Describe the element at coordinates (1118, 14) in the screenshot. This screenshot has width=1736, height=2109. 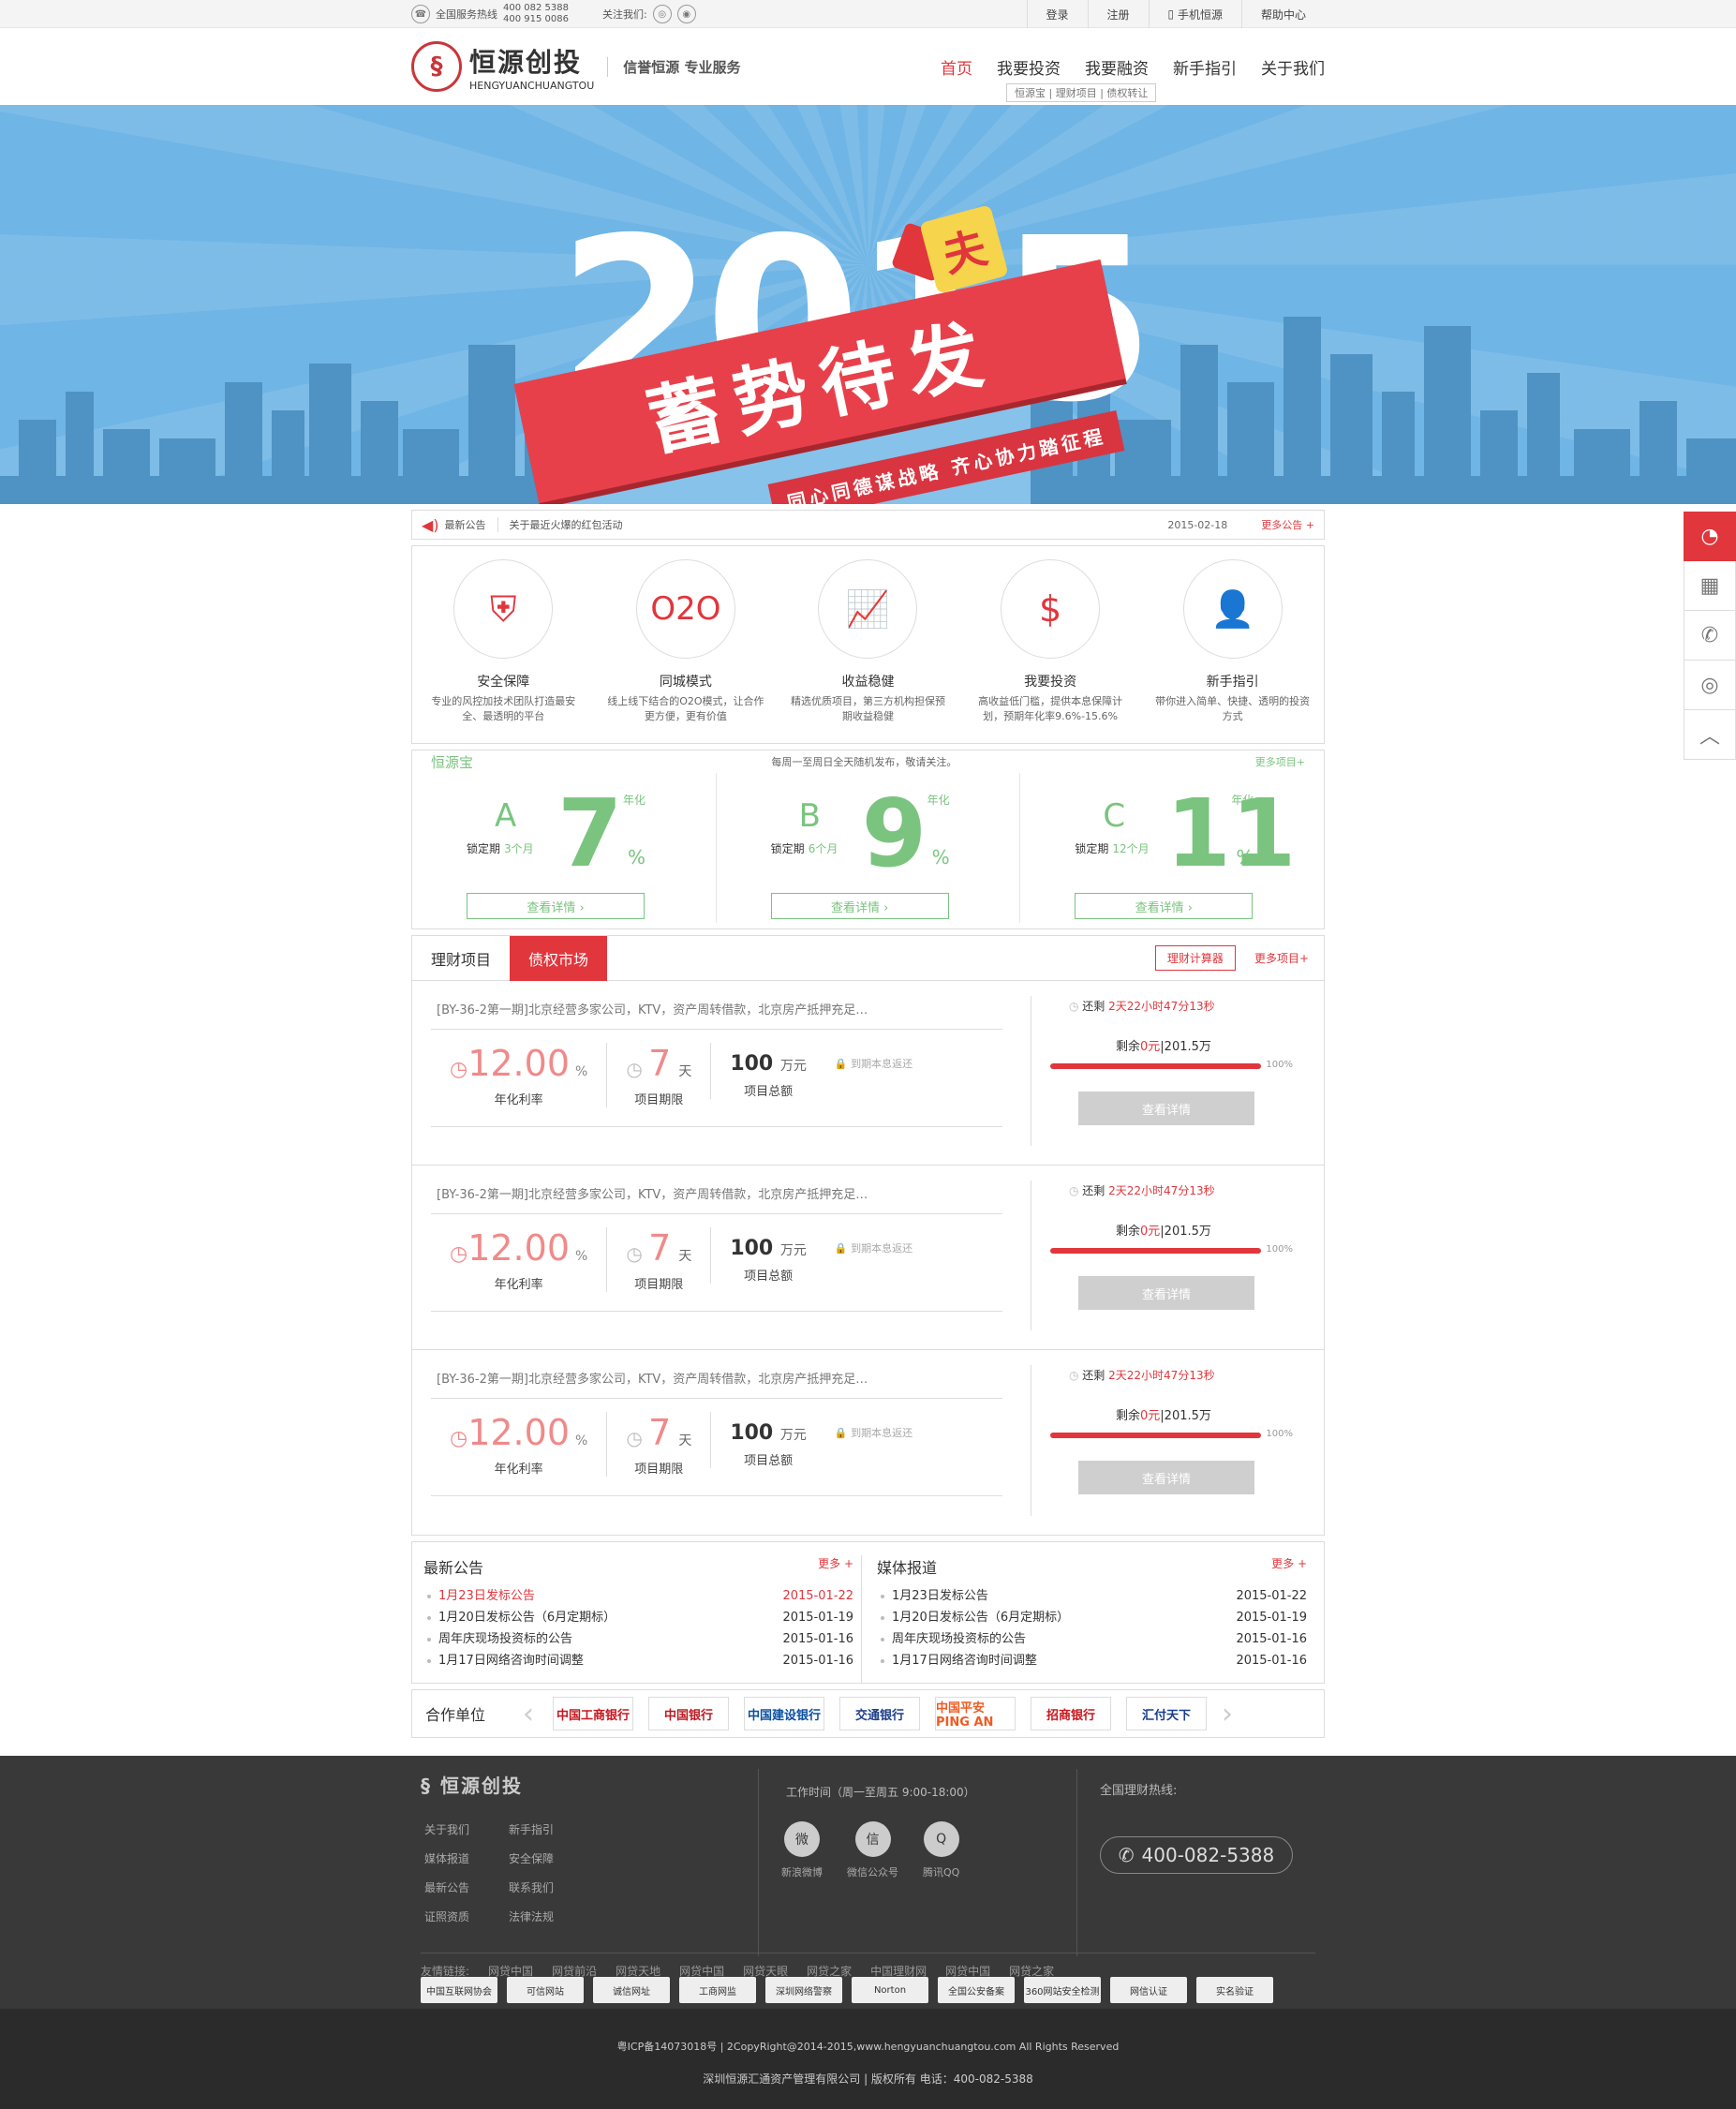
I see `register-link: 注册` at that location.